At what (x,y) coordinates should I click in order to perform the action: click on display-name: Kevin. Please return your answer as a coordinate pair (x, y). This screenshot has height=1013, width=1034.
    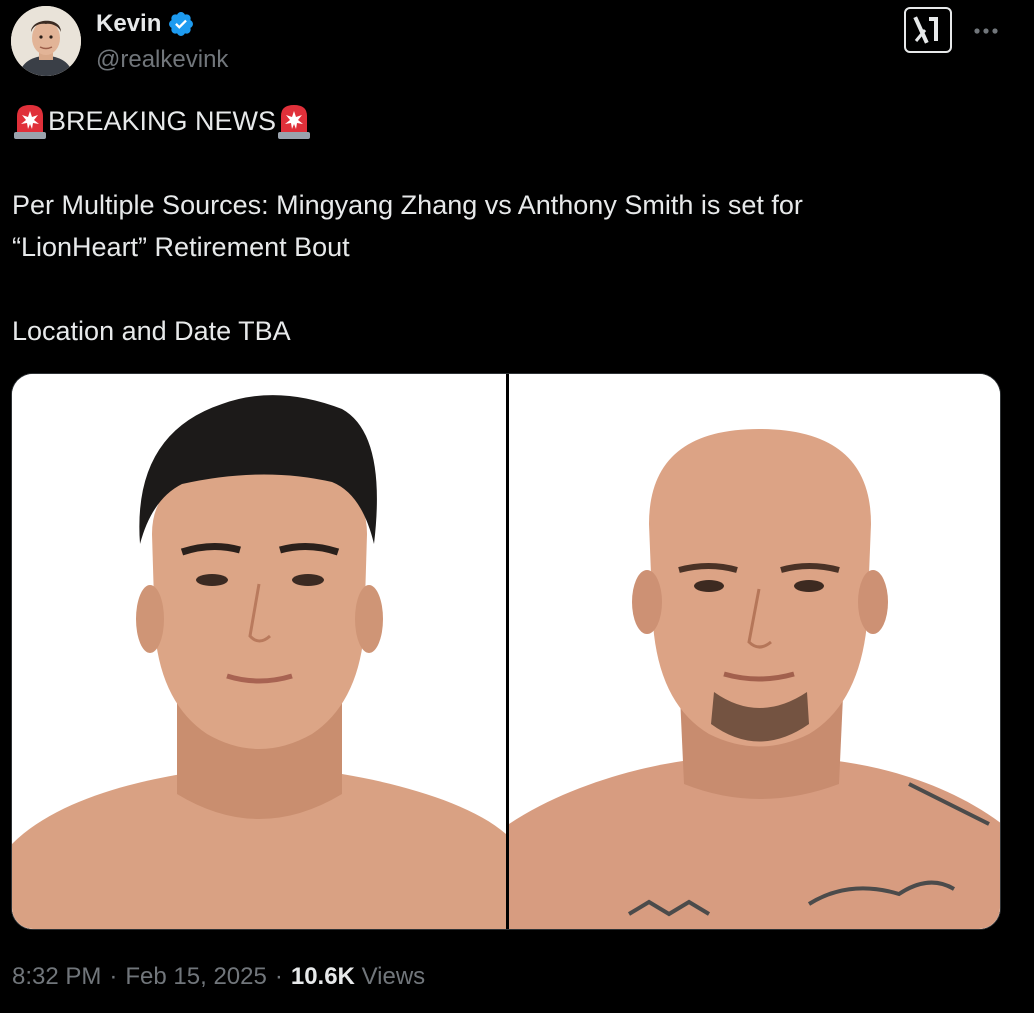
    Looking at the image, I should click on (128, 24).